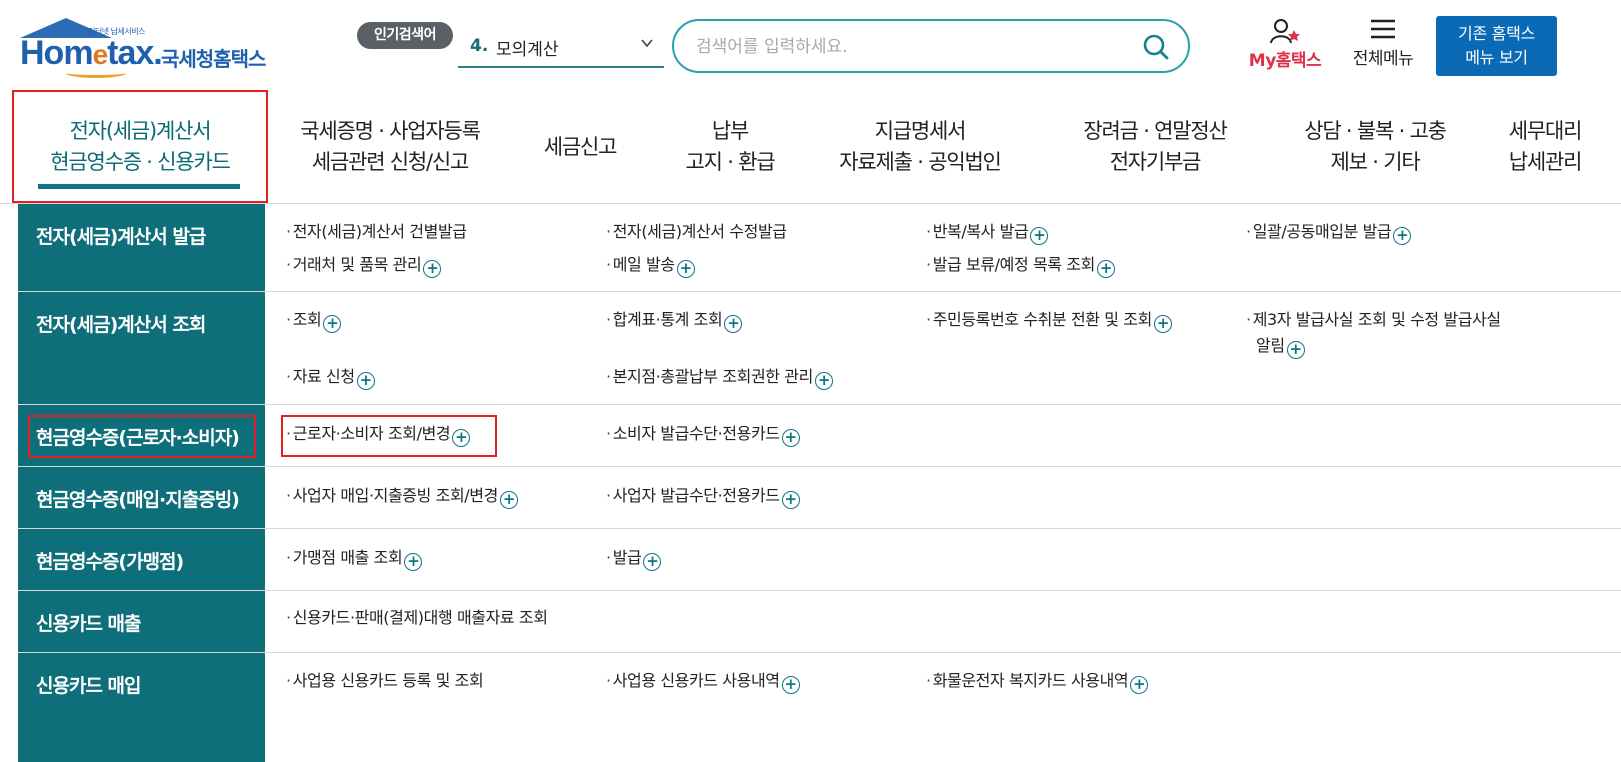 The width and height of the screenshot is (1621, 762). I want to click on category-highlight-box, so click(142, 436).